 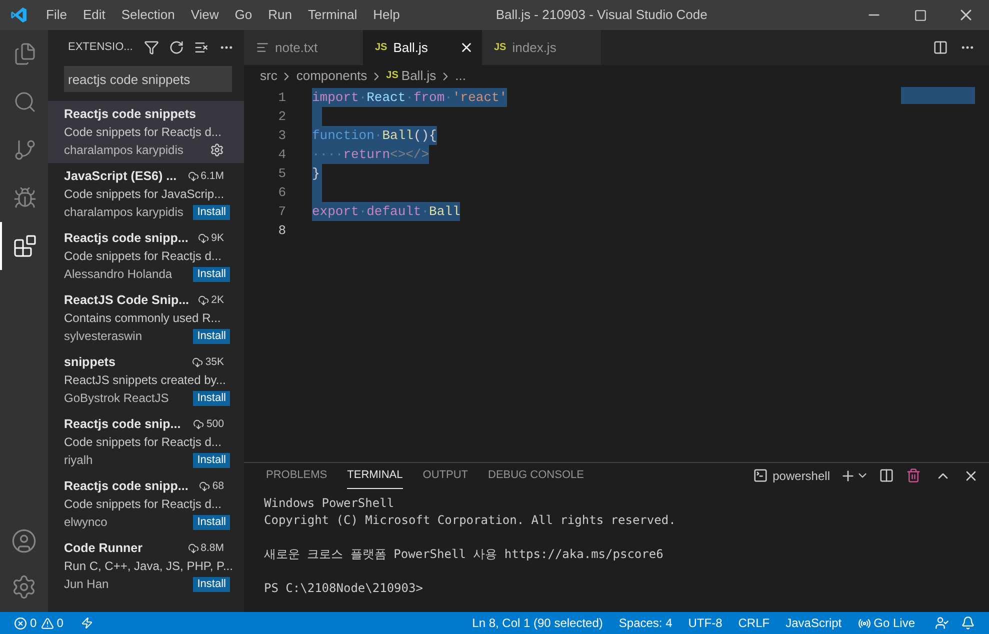 What do you see at coordinates (418, 76) in the screenshot?
I see `breadcrumb-item: Ball.js` at bounding box center [418, 76].